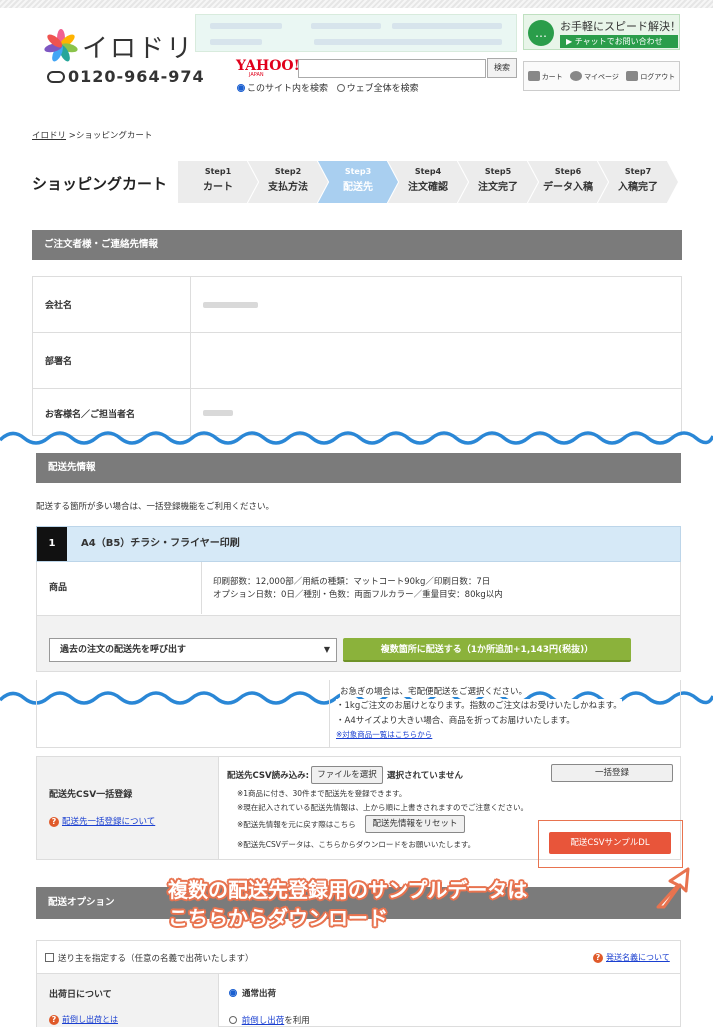 This screenshot has height=1027, width=713. I want to click on csv-note: ※配送先情報を元に戻す際はこちら, so click(296, 824).